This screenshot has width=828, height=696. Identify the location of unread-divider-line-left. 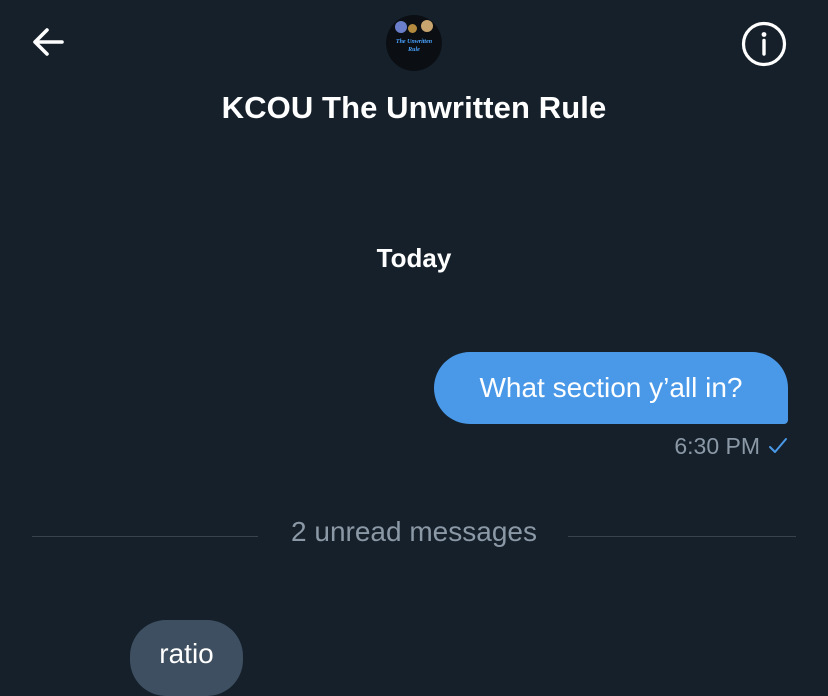
(145, 536).